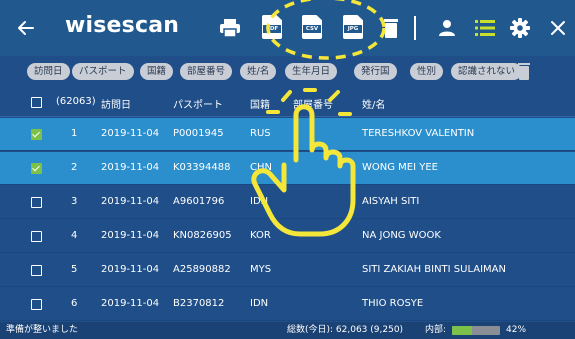 This screenshot has width=575, height=339. I want to click on pdf-file-icon: PDF, so click(272, 29).